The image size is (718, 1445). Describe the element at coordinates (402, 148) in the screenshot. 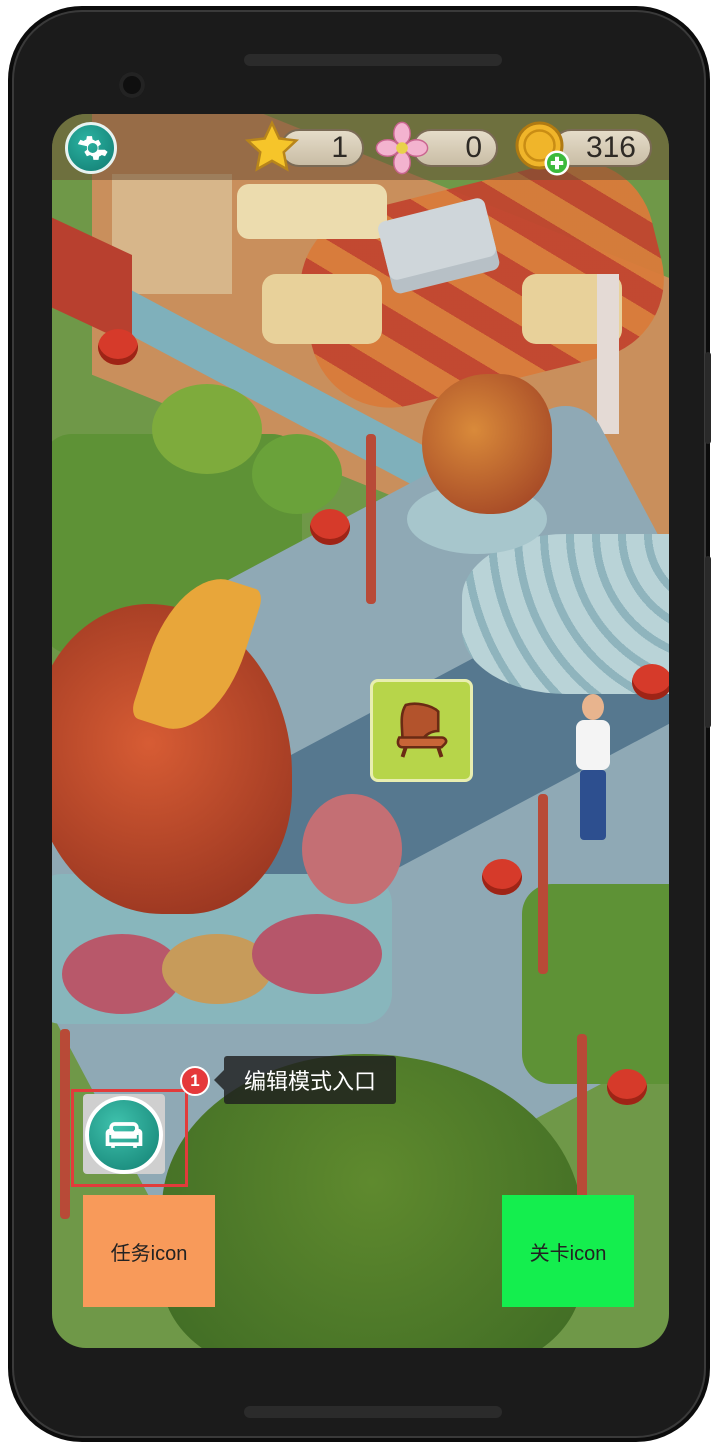

I see `flower-icon` at that location.